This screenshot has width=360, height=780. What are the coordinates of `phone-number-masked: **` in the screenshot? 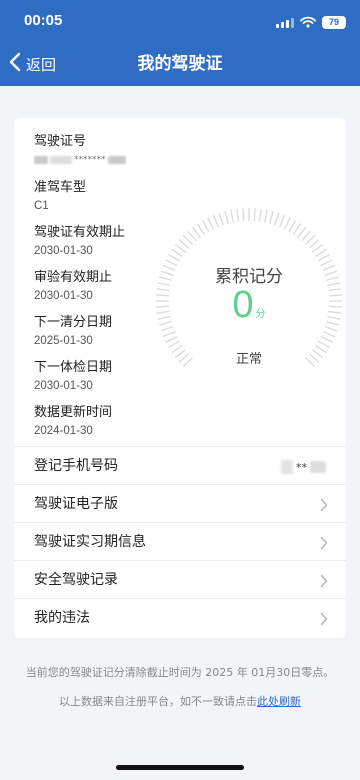 It's located at (303, 467).